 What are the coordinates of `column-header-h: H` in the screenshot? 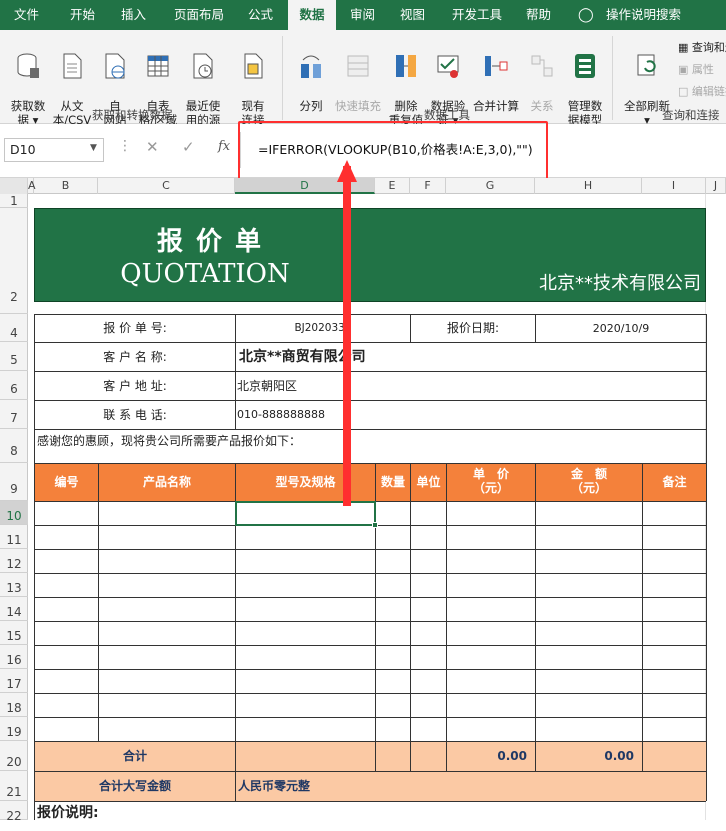 It's located at (588, 186).